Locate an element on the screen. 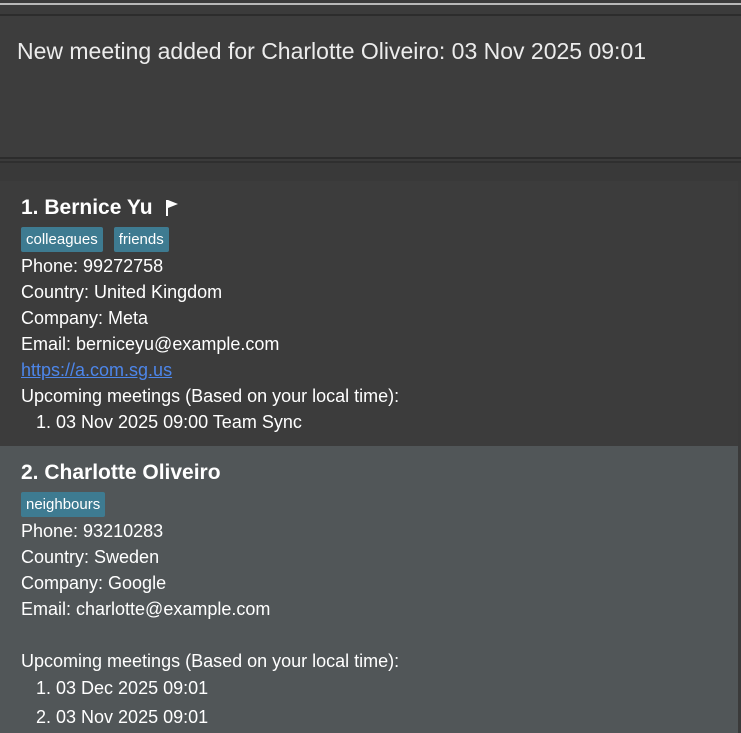  top-divider is located at coordinates (370, 4).